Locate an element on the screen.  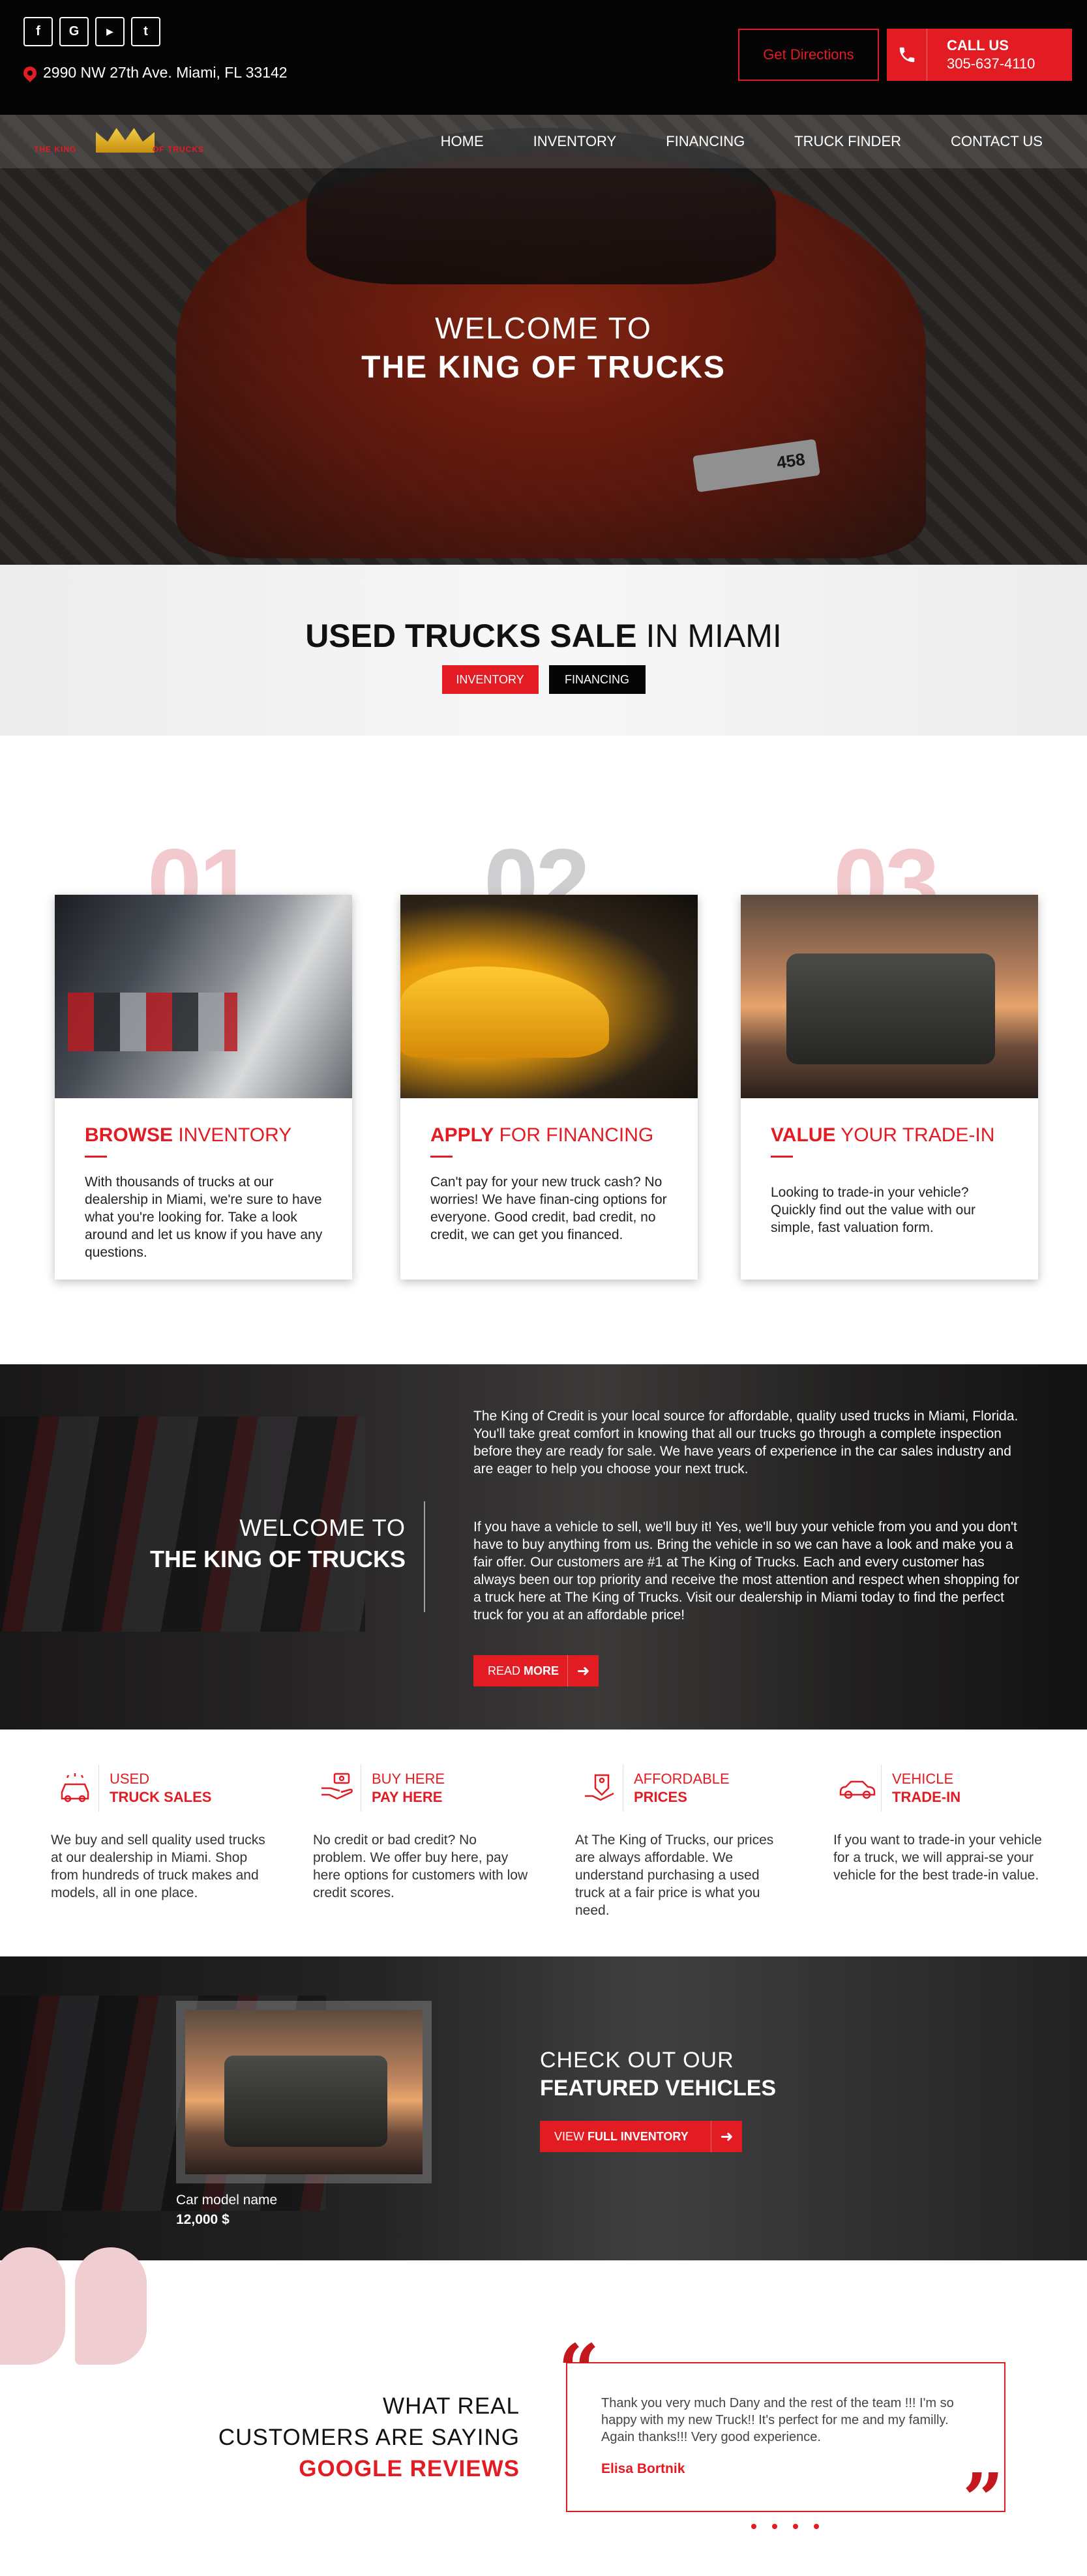
welcome-heading: WELCOME TO THE KING OF TRUCKS is located at coordinates (278, 1543).